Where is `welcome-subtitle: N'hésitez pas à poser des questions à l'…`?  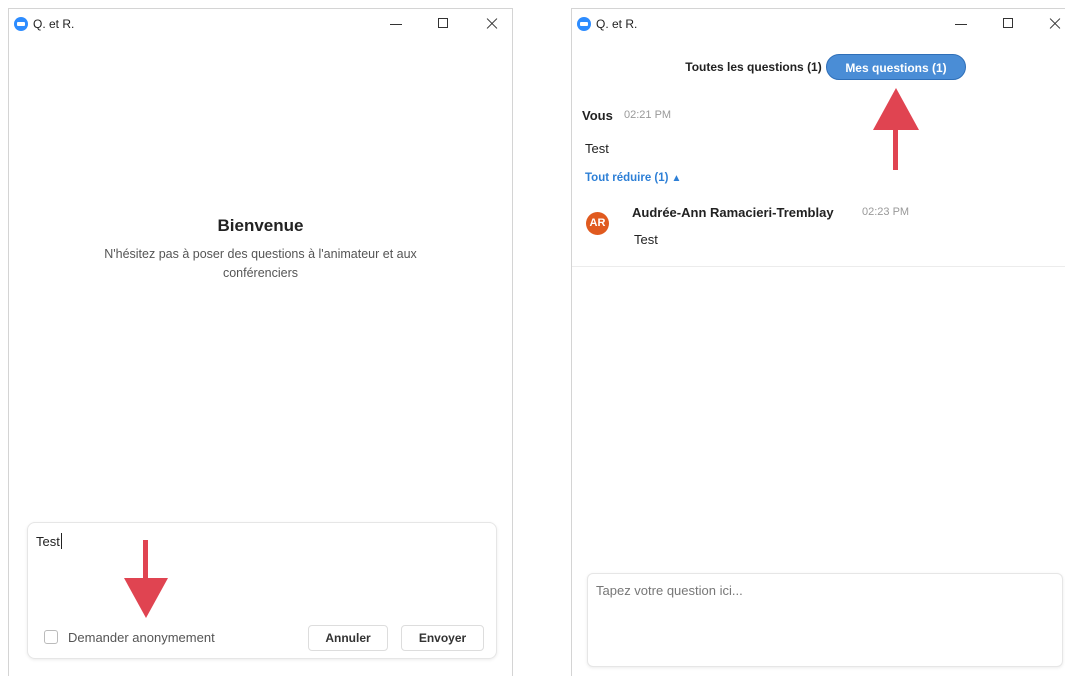 welcome-subtitle: N'hésitez pas à poser des questions à l'… is located at coordinates (260, 263).